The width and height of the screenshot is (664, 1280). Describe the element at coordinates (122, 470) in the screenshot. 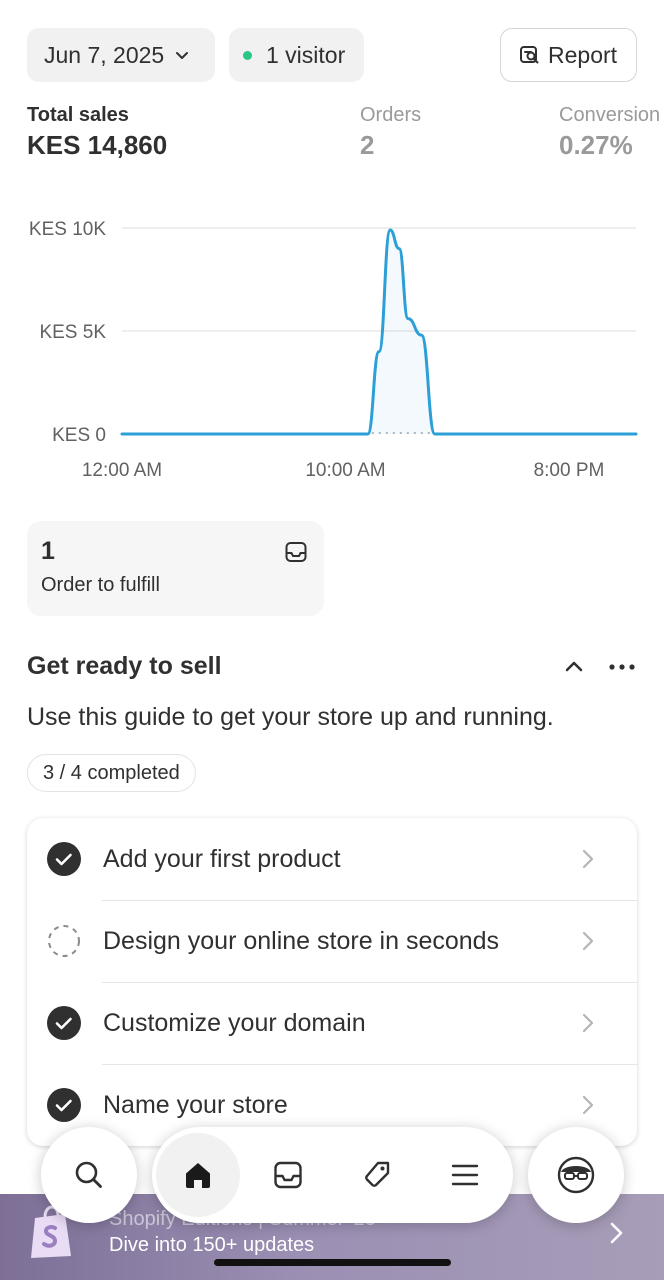

I see `x-tick-label: 12:00 AM` at that location.